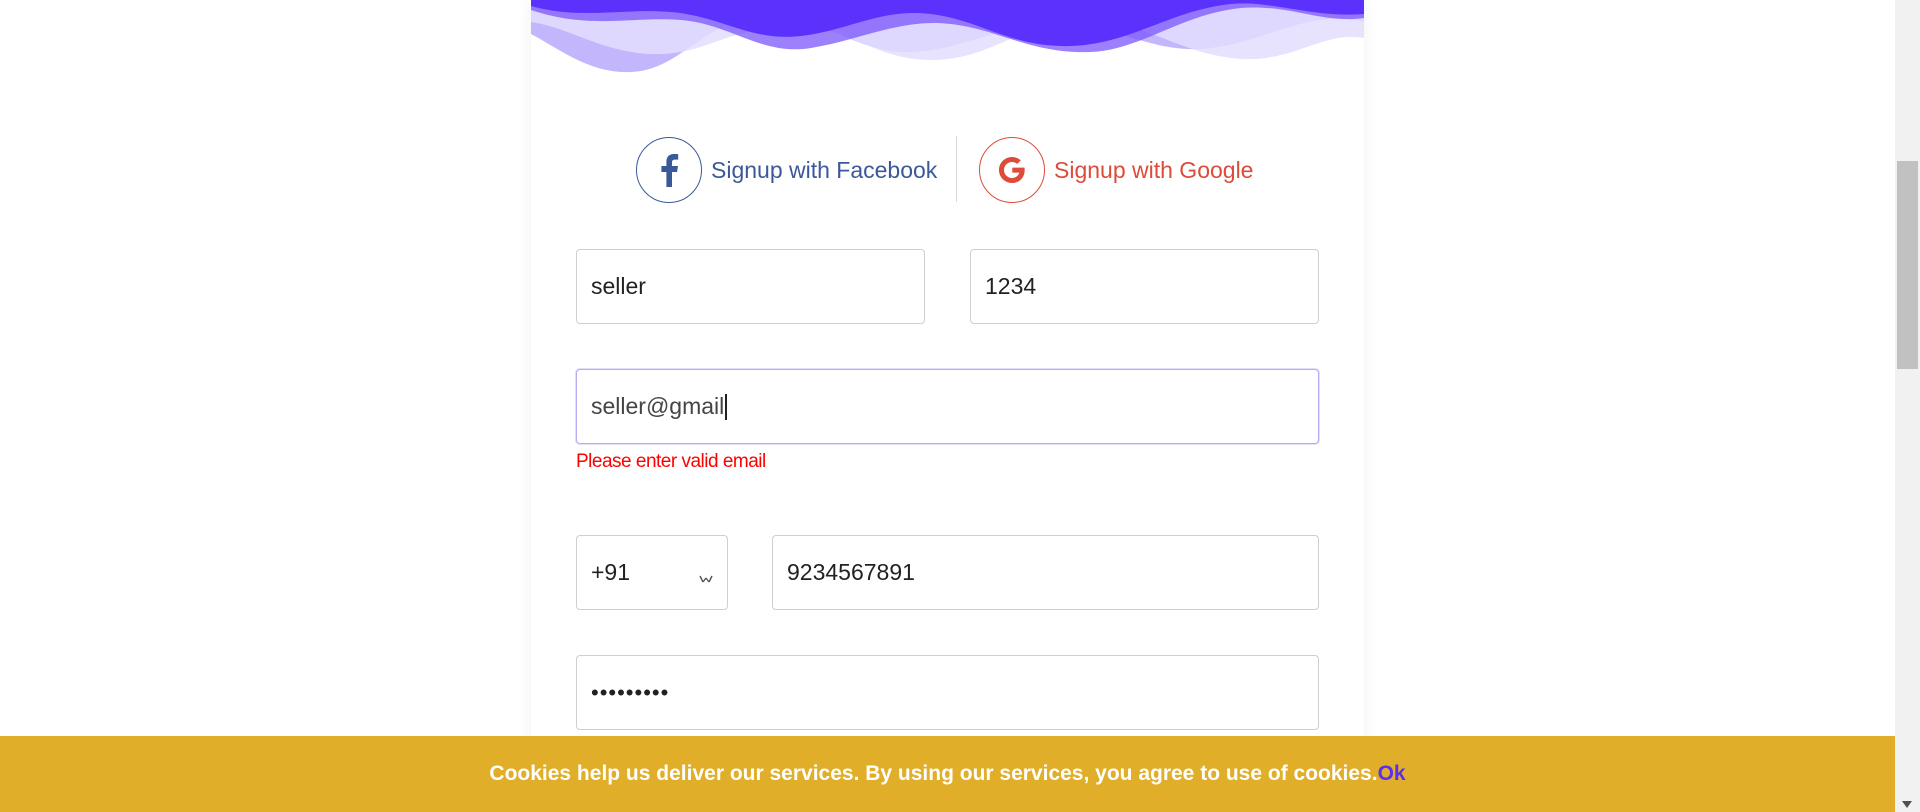 The height and width of the screenshot is (812, 1920). What do you see at coordinates (671, 461) in the screenshot?
I see `email-error-message: Please enter valid email` at bounding box center [671, 461].